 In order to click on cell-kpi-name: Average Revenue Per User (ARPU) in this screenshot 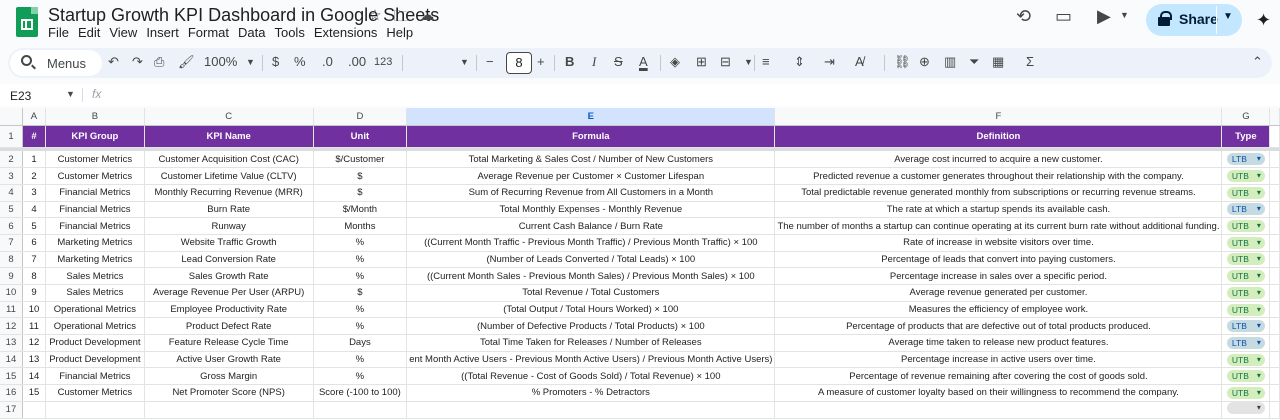, I will do `click(229, 293)`.